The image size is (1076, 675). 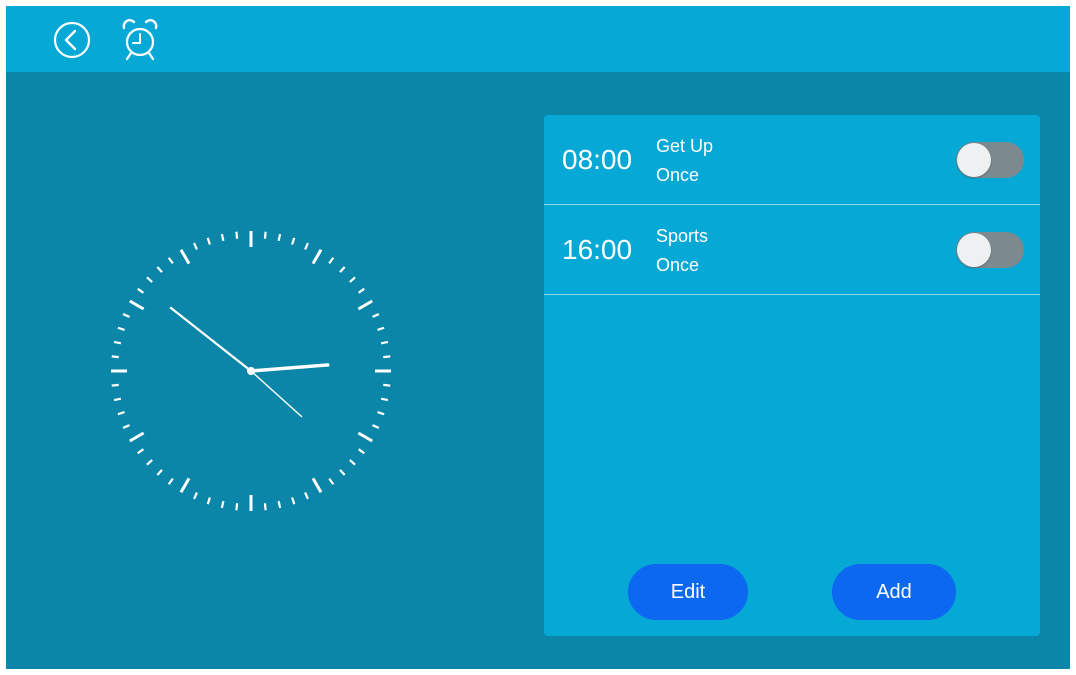 I want to click on alarm-time: 08:00, so click(x=597, y=159).